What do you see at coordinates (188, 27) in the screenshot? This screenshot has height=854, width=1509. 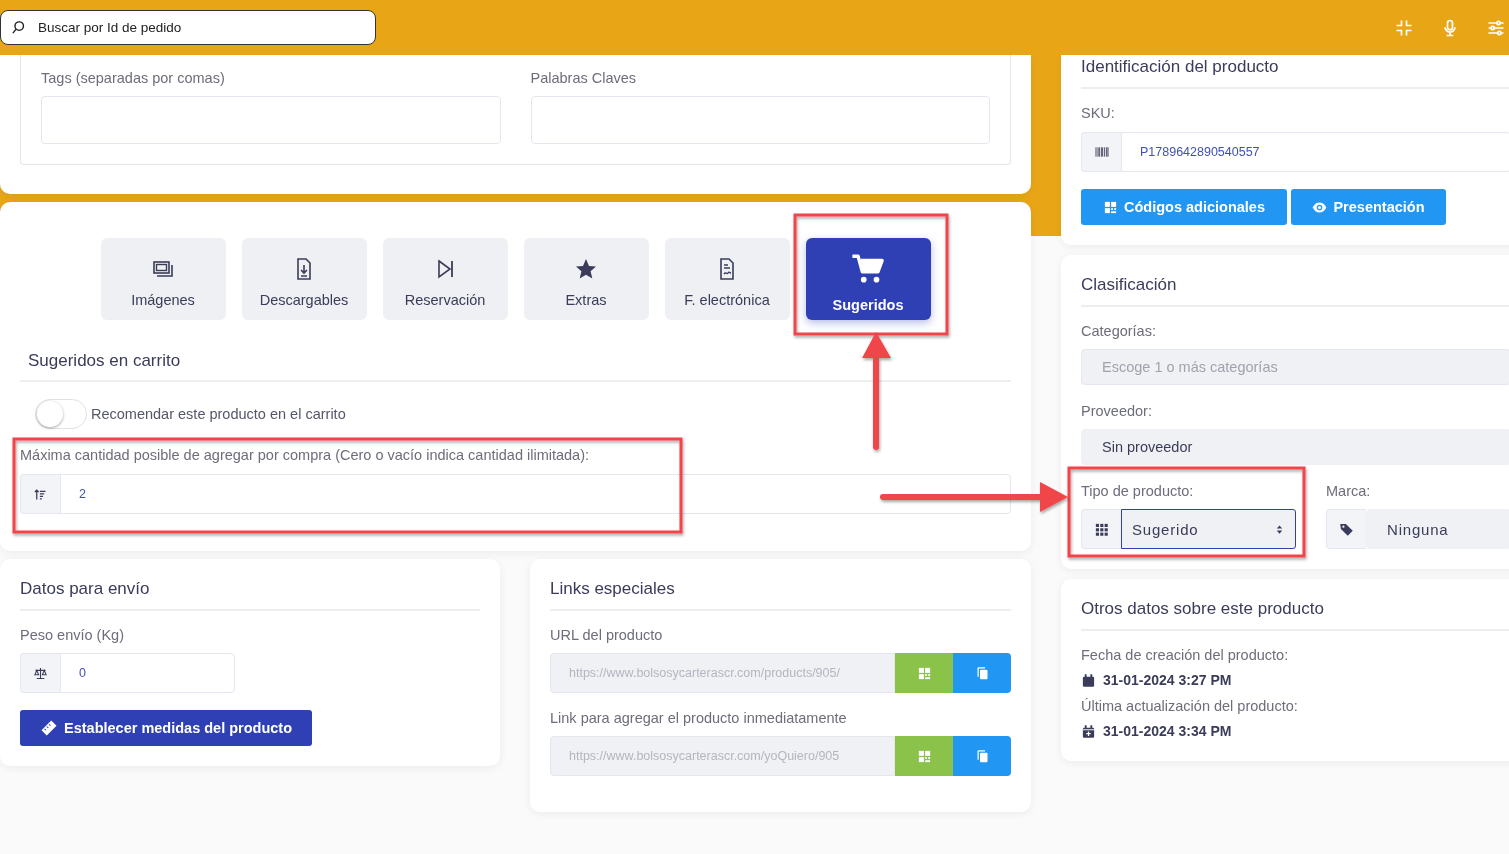 I see `search-field: Buscar por Id de pedido` at bounding box center [188, 27].